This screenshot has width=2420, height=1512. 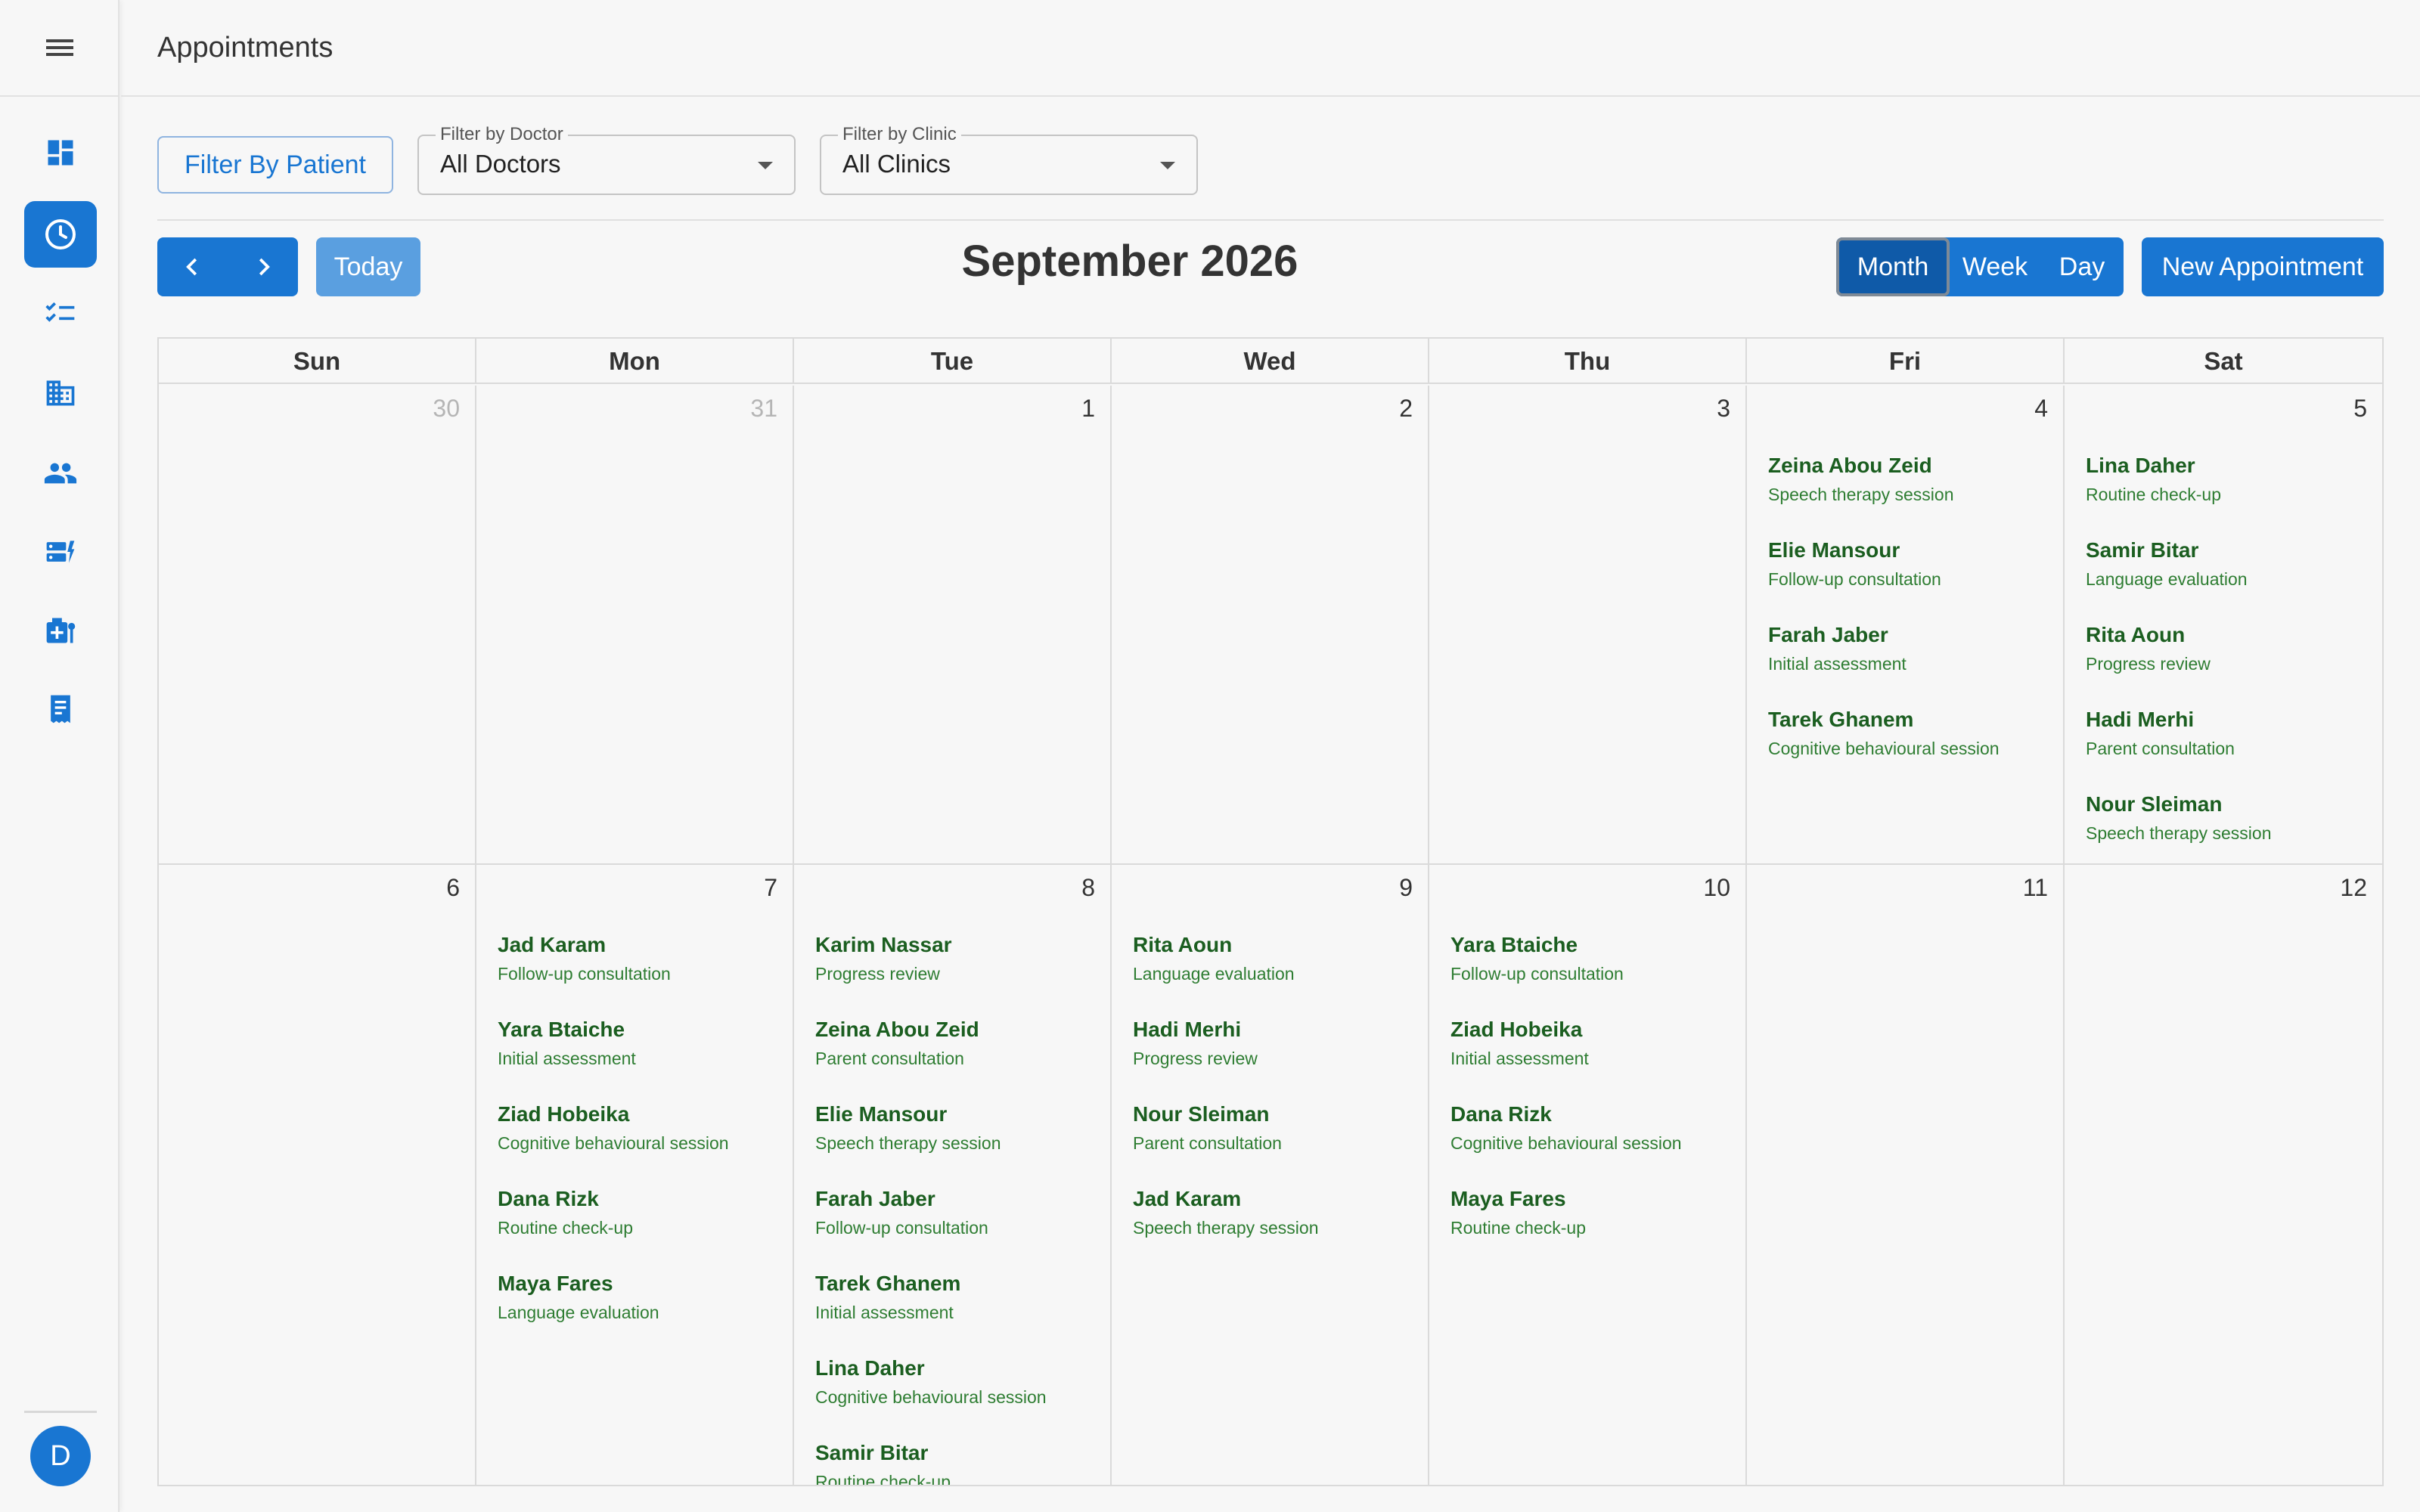 What do you see at coordinates (959, 1462) in the screenshot?
I see `appointment-event: Samir Bitar Routine check-up` at bounding box center [959, 1462].